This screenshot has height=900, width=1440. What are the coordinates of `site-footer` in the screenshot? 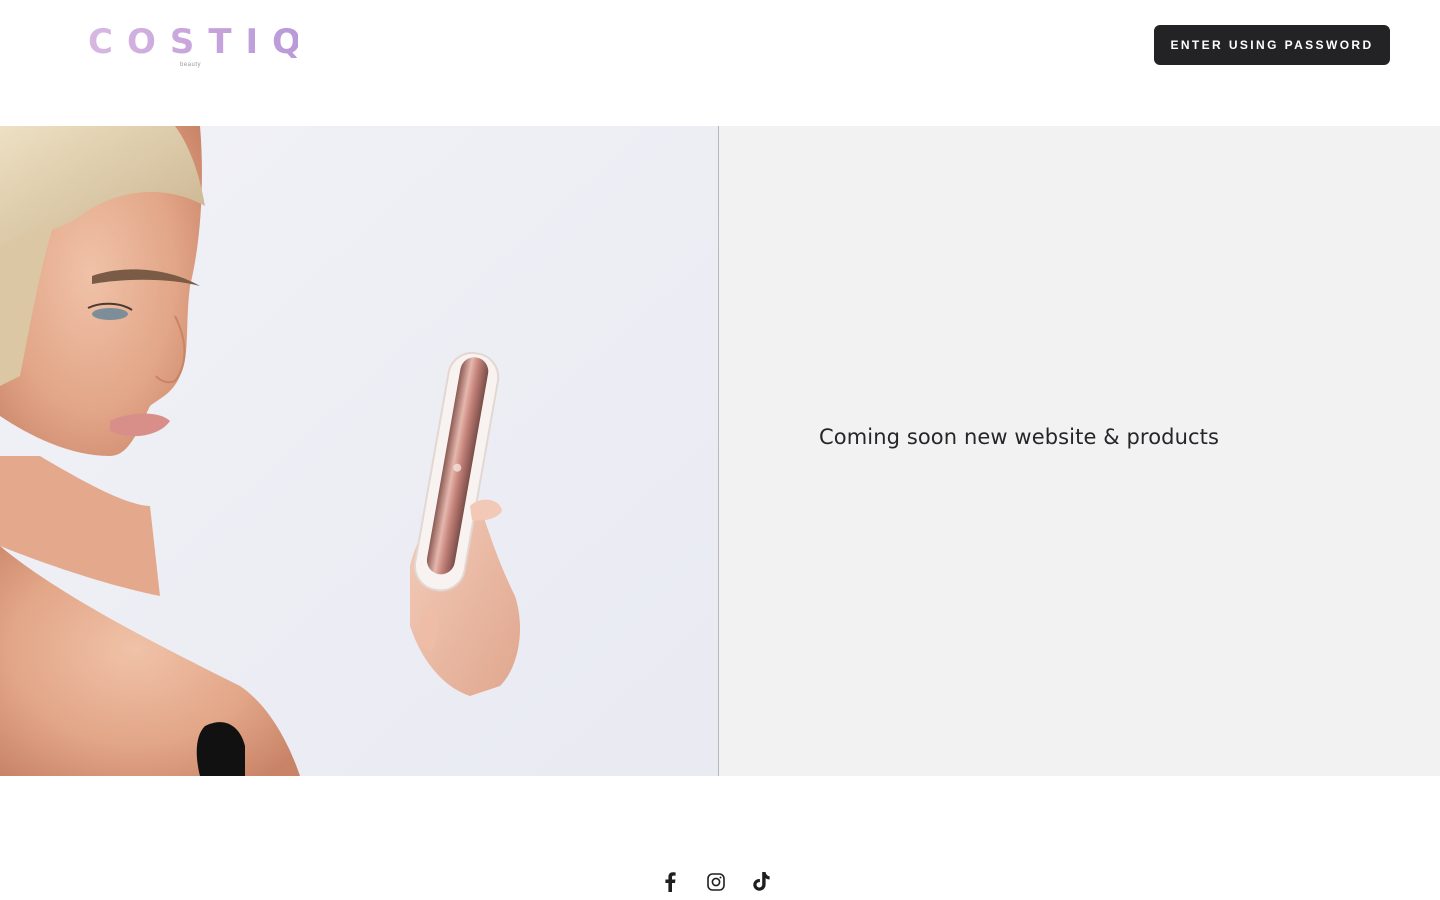 It's located at (720, 838).